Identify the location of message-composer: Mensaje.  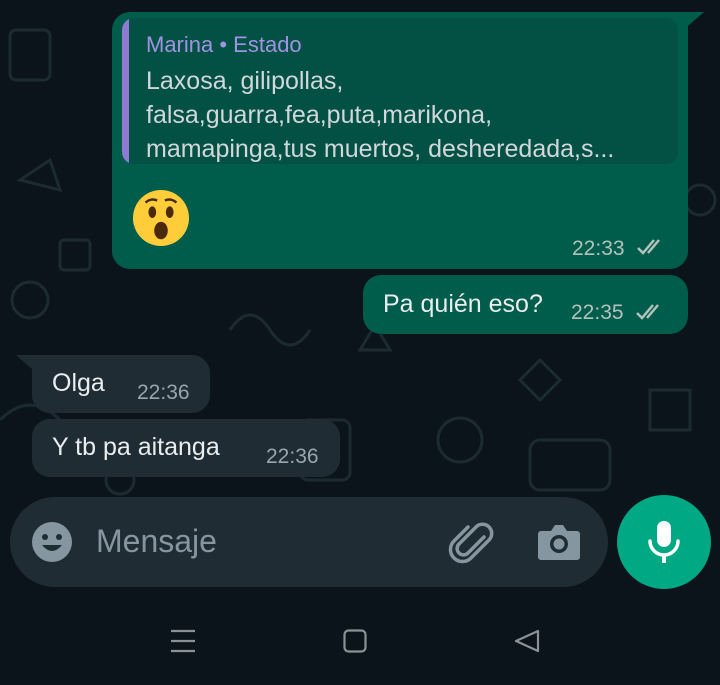
(309, 542).